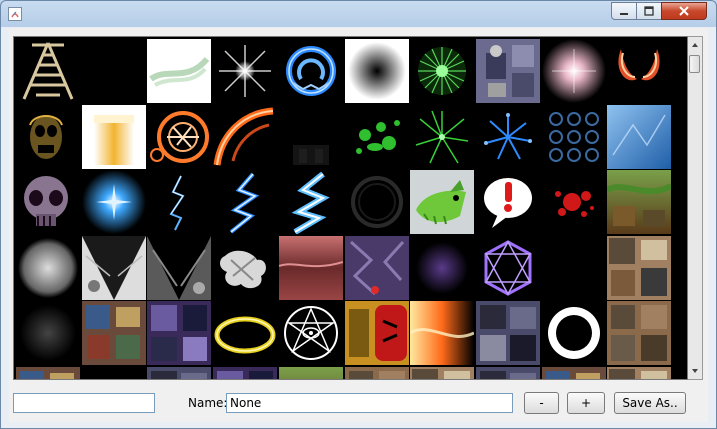  I want to click on search-field, so click(84, 403).